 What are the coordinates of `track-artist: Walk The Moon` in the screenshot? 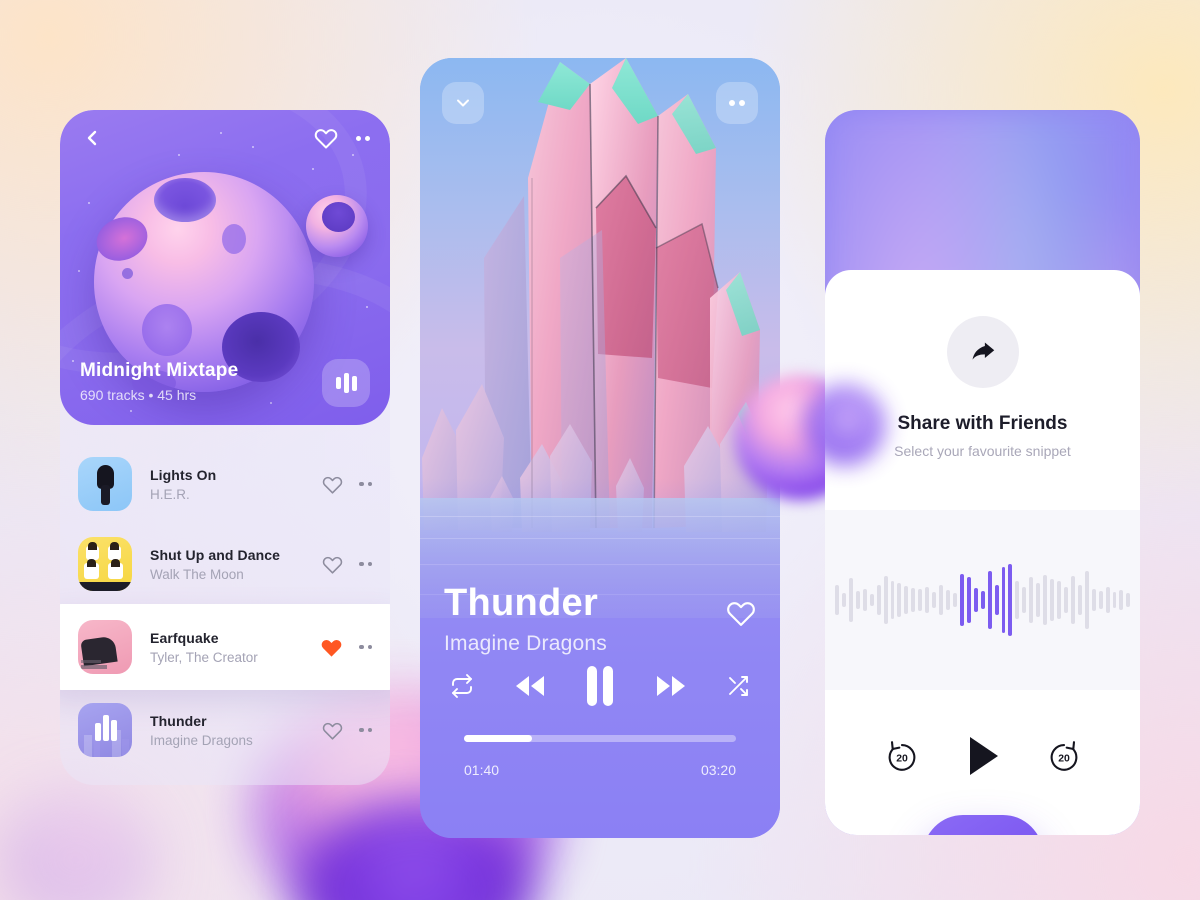 It's located at (197, 574).